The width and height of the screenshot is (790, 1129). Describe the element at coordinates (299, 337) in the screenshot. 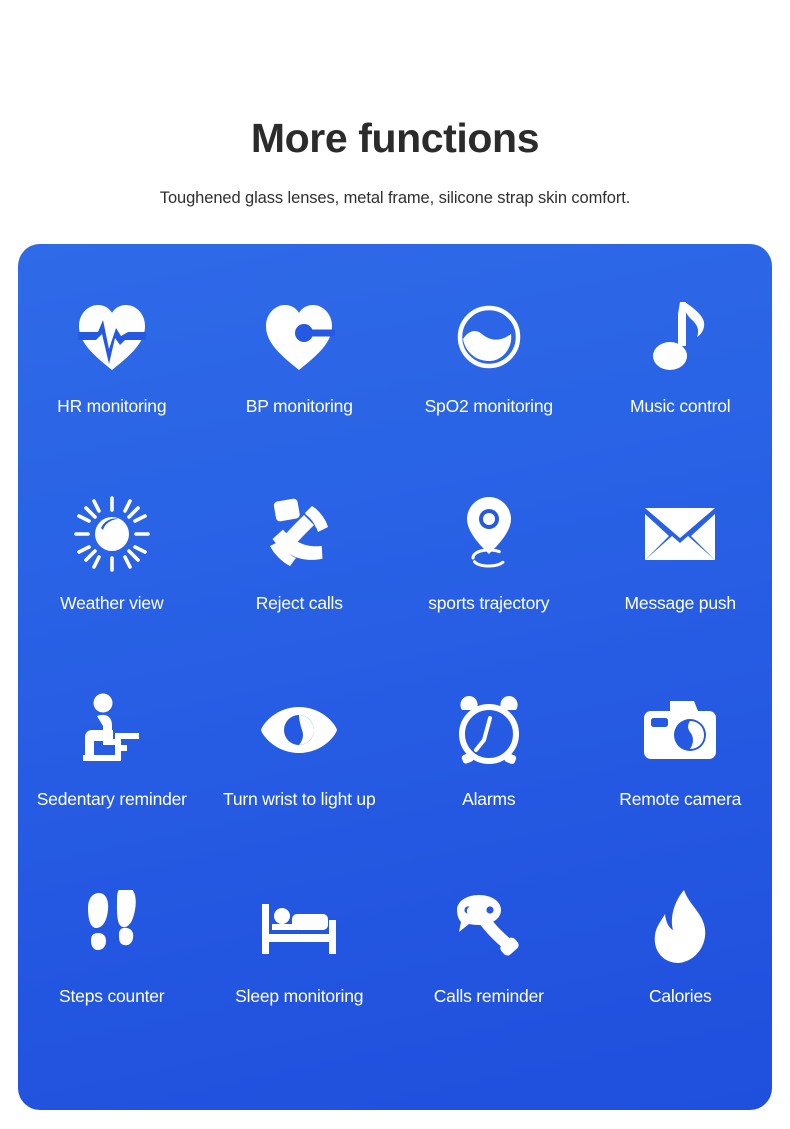

I see `heart-gauge-icon` at that location.